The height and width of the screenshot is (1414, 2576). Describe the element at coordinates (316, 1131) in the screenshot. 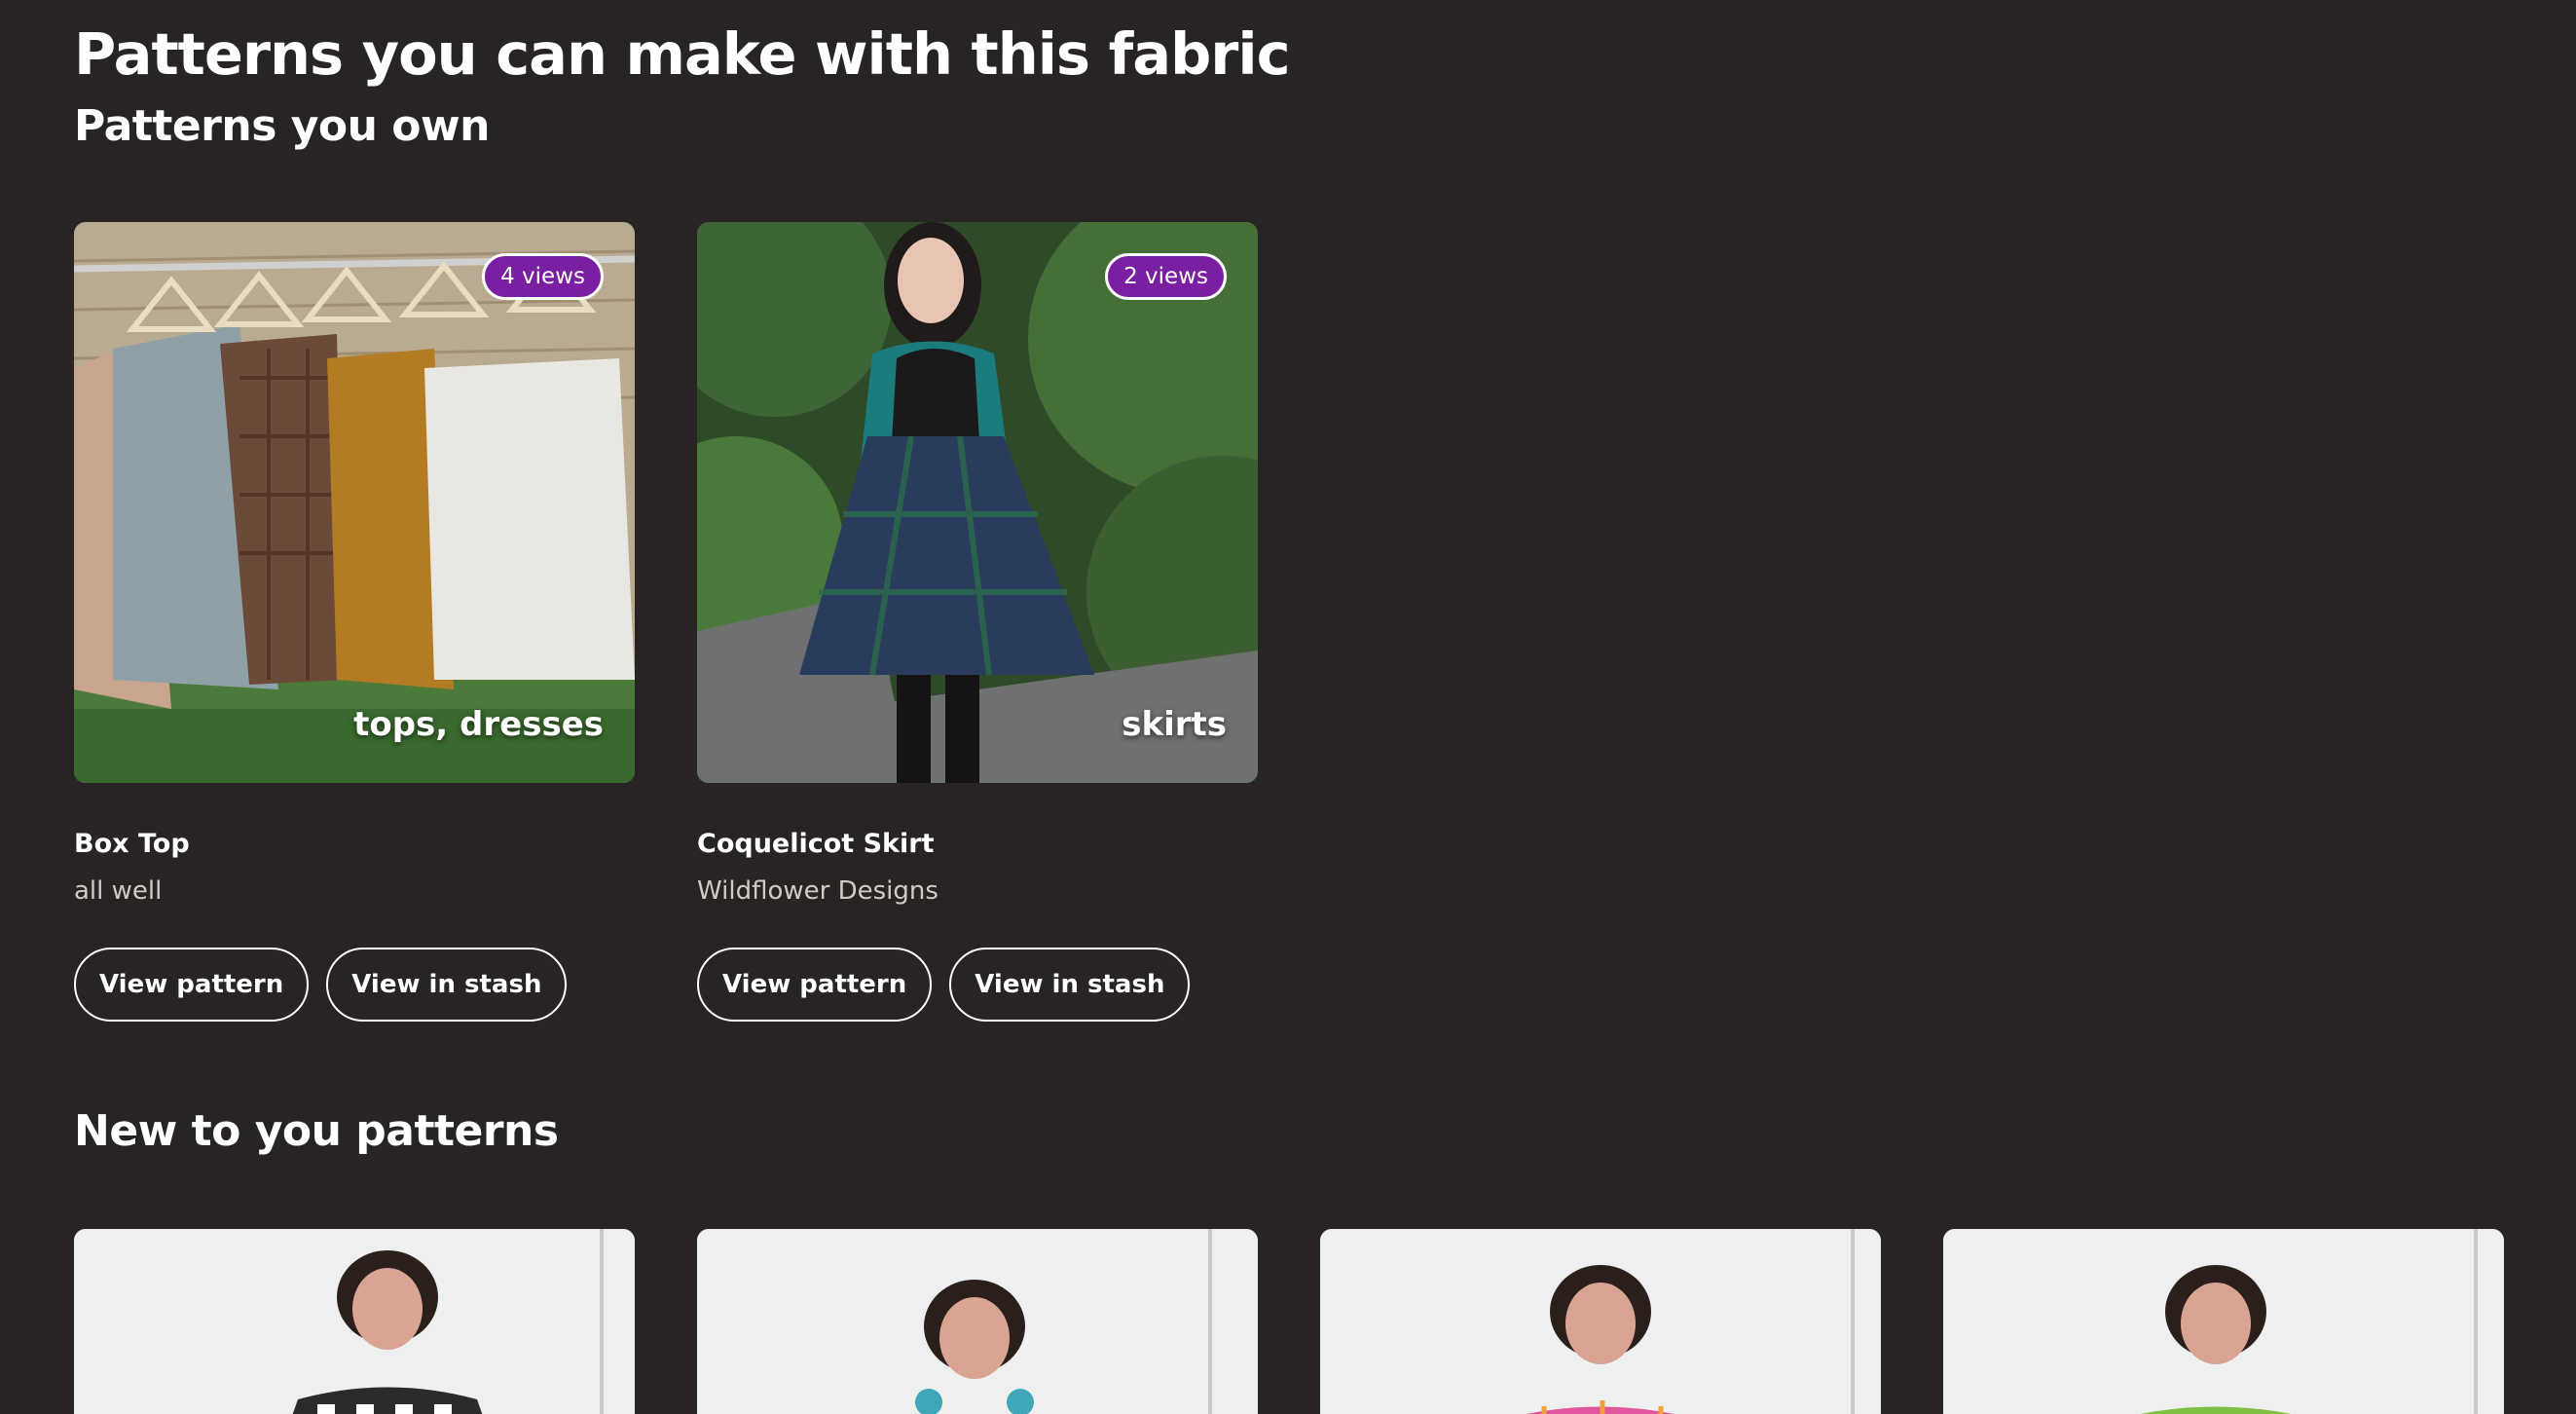

I see `new-patterns-heading: New to you patterns` at that location.